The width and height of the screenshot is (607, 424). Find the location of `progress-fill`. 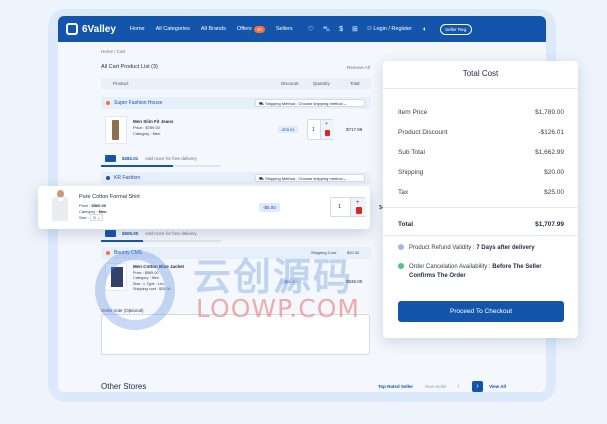

progress-fill is located at coordinates (137, 166).